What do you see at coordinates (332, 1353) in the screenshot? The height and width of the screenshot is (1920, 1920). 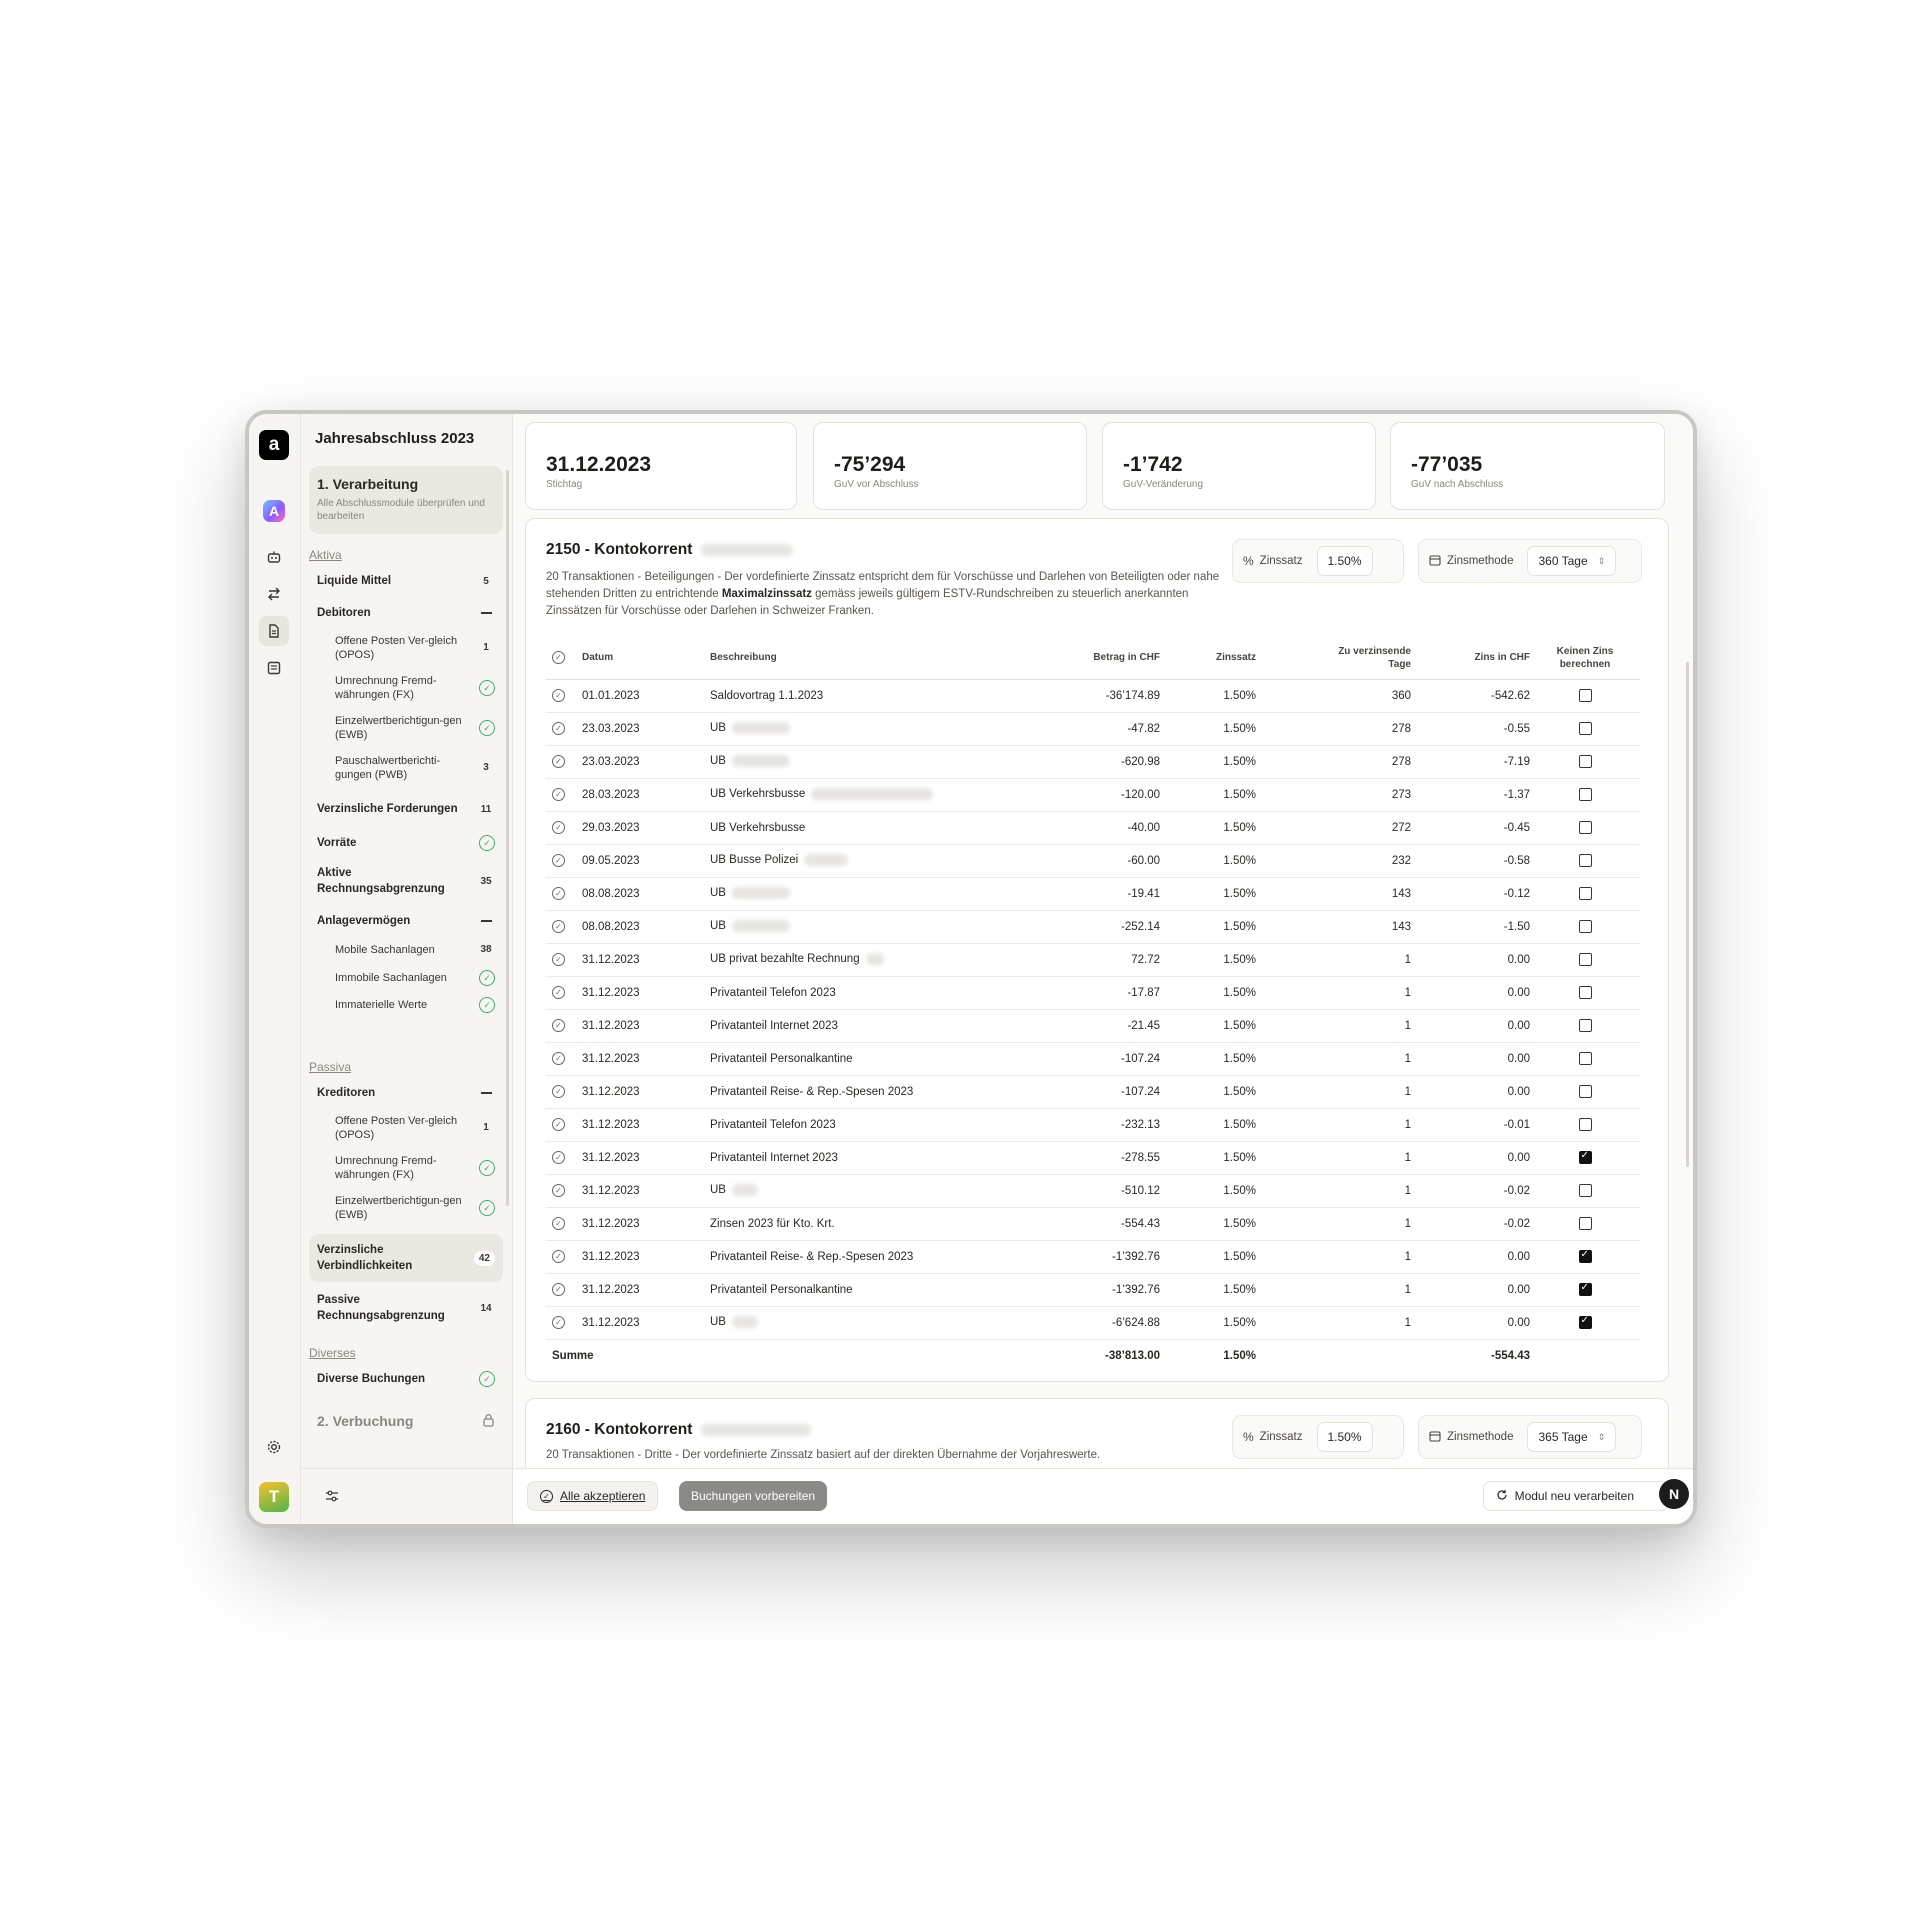 I see `section-diverses: Diverses` at bounding box center [332, 1353].